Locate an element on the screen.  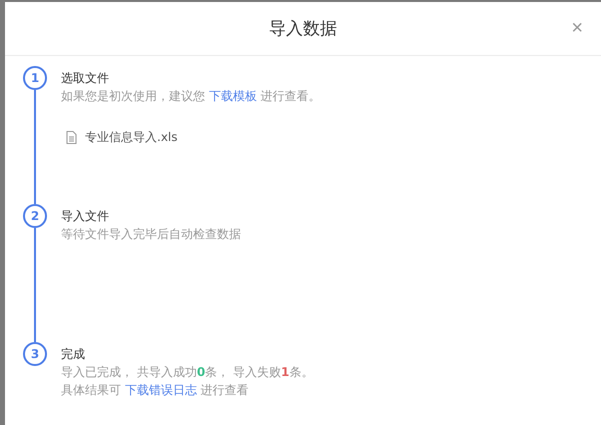
step-title: 完成 is located at coordinates (73, 354).